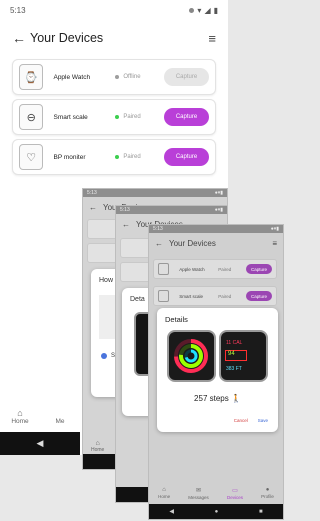  I want to click on info-bullet: S, so click(108, 356).